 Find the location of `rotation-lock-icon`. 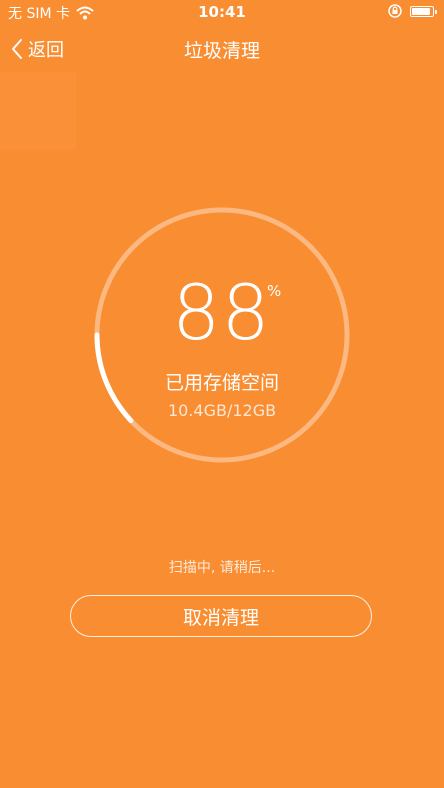

rotation-lock-icon is located at coordinates (395, 11).